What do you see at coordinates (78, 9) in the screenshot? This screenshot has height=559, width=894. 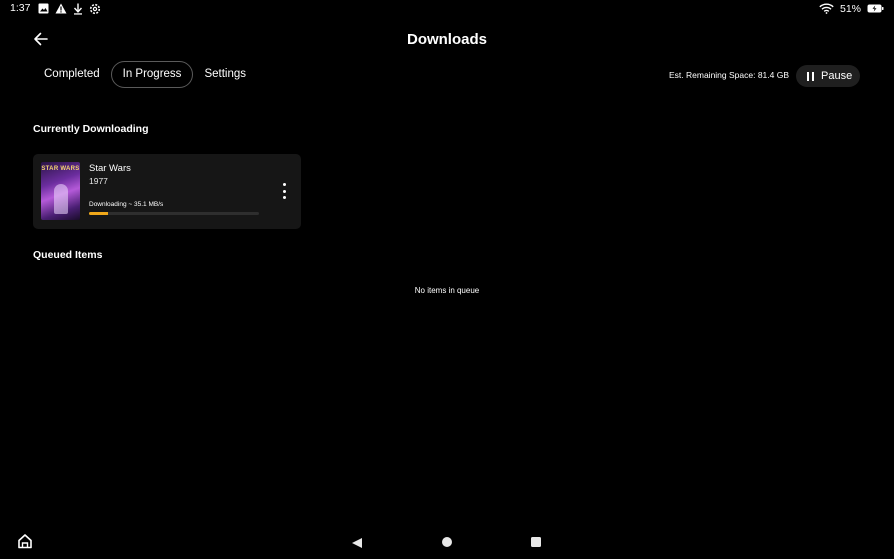 I see `download-icon` at bounding box center [78, 9].